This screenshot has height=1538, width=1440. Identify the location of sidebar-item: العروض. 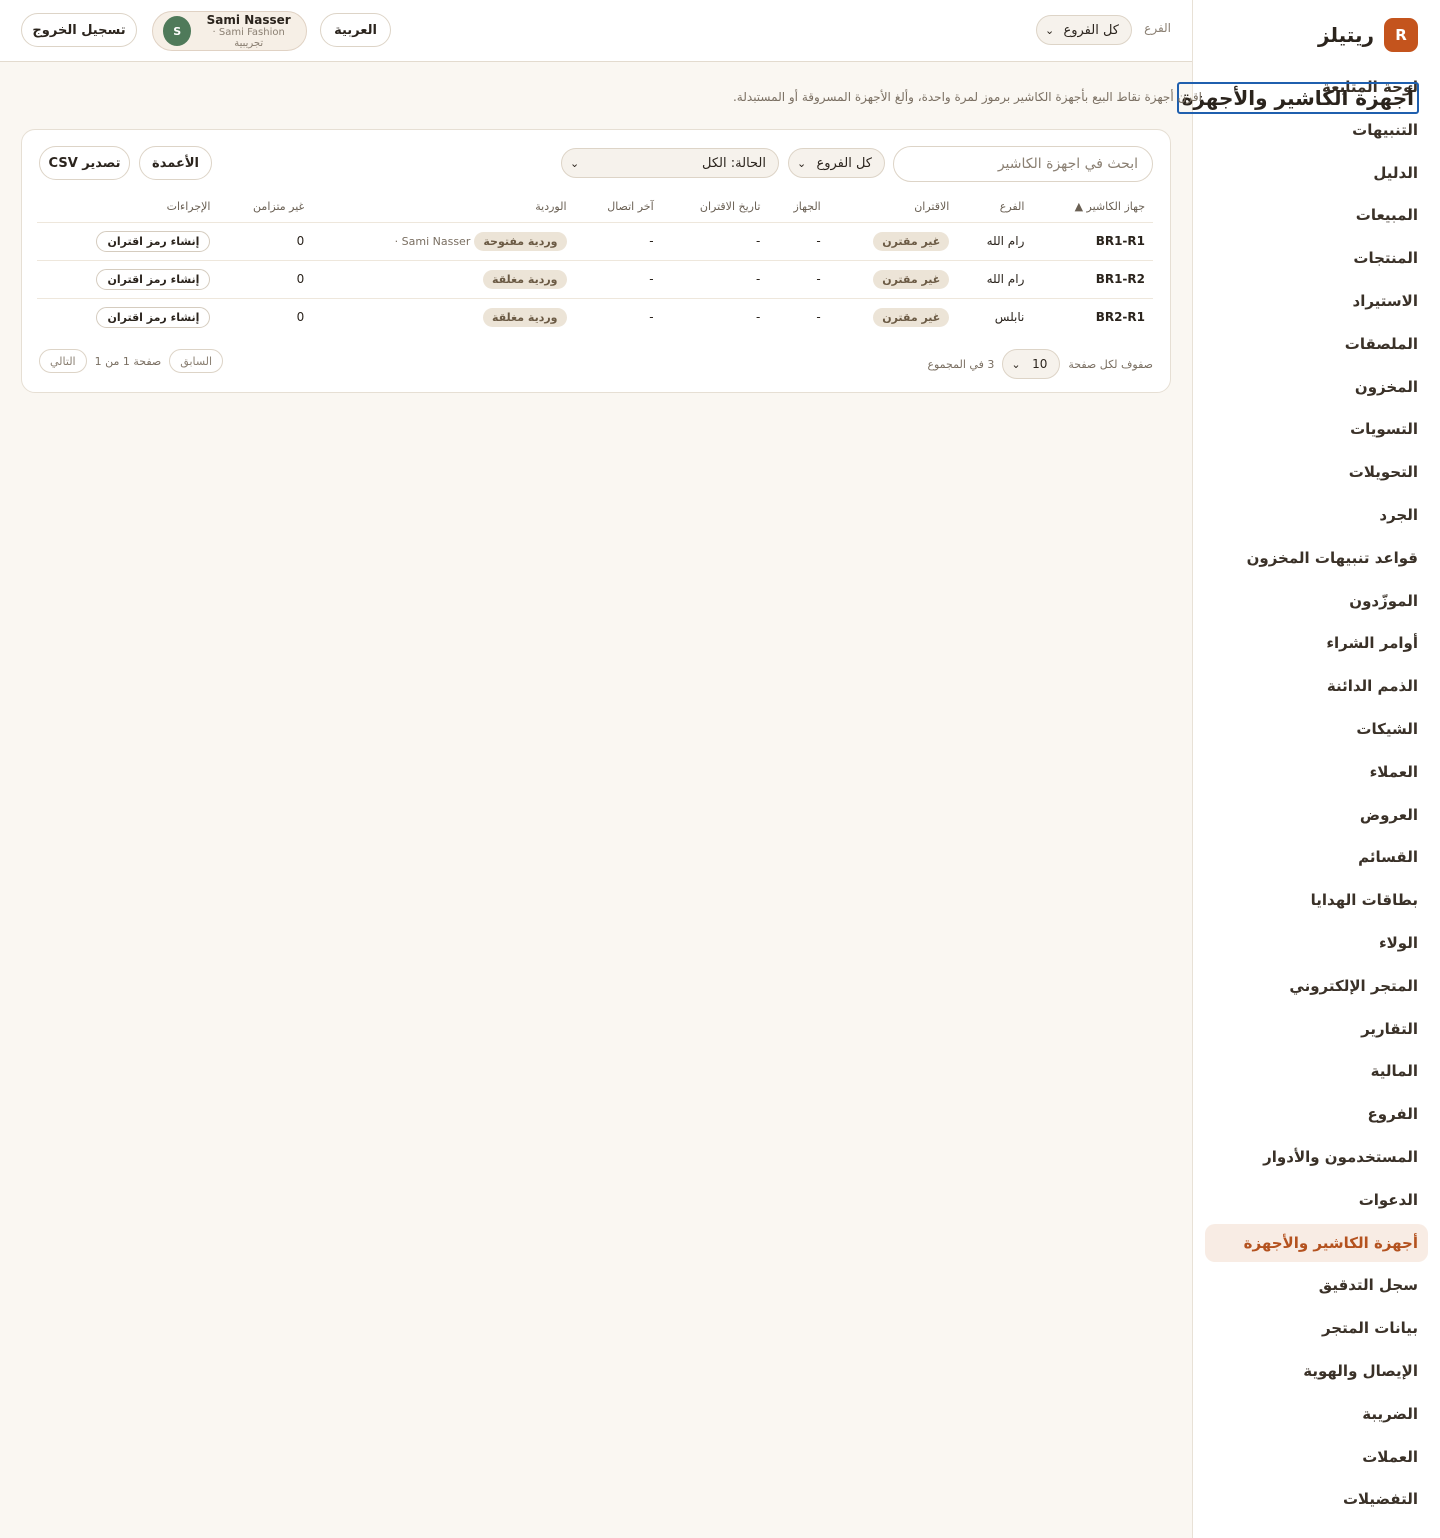
(1316, 815).